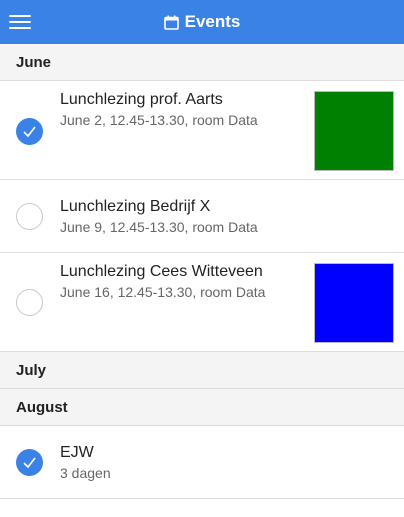 The height and width of the screenshot is (517, 404). Describe the element at coordinates (163, 292) in the screenshot. I see `event-subtitle: June 16, 12.45-13.30, room Data` at that location.